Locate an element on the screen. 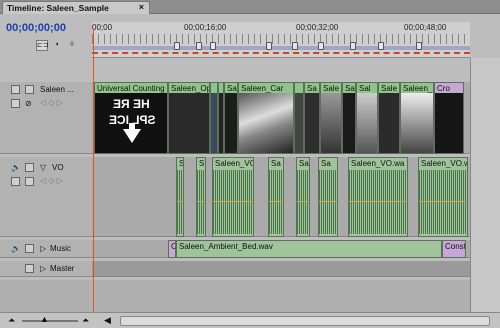 This screenshot has width=500, height=328. add-marker-icon: ◊ is located at coordinates (72, 45).